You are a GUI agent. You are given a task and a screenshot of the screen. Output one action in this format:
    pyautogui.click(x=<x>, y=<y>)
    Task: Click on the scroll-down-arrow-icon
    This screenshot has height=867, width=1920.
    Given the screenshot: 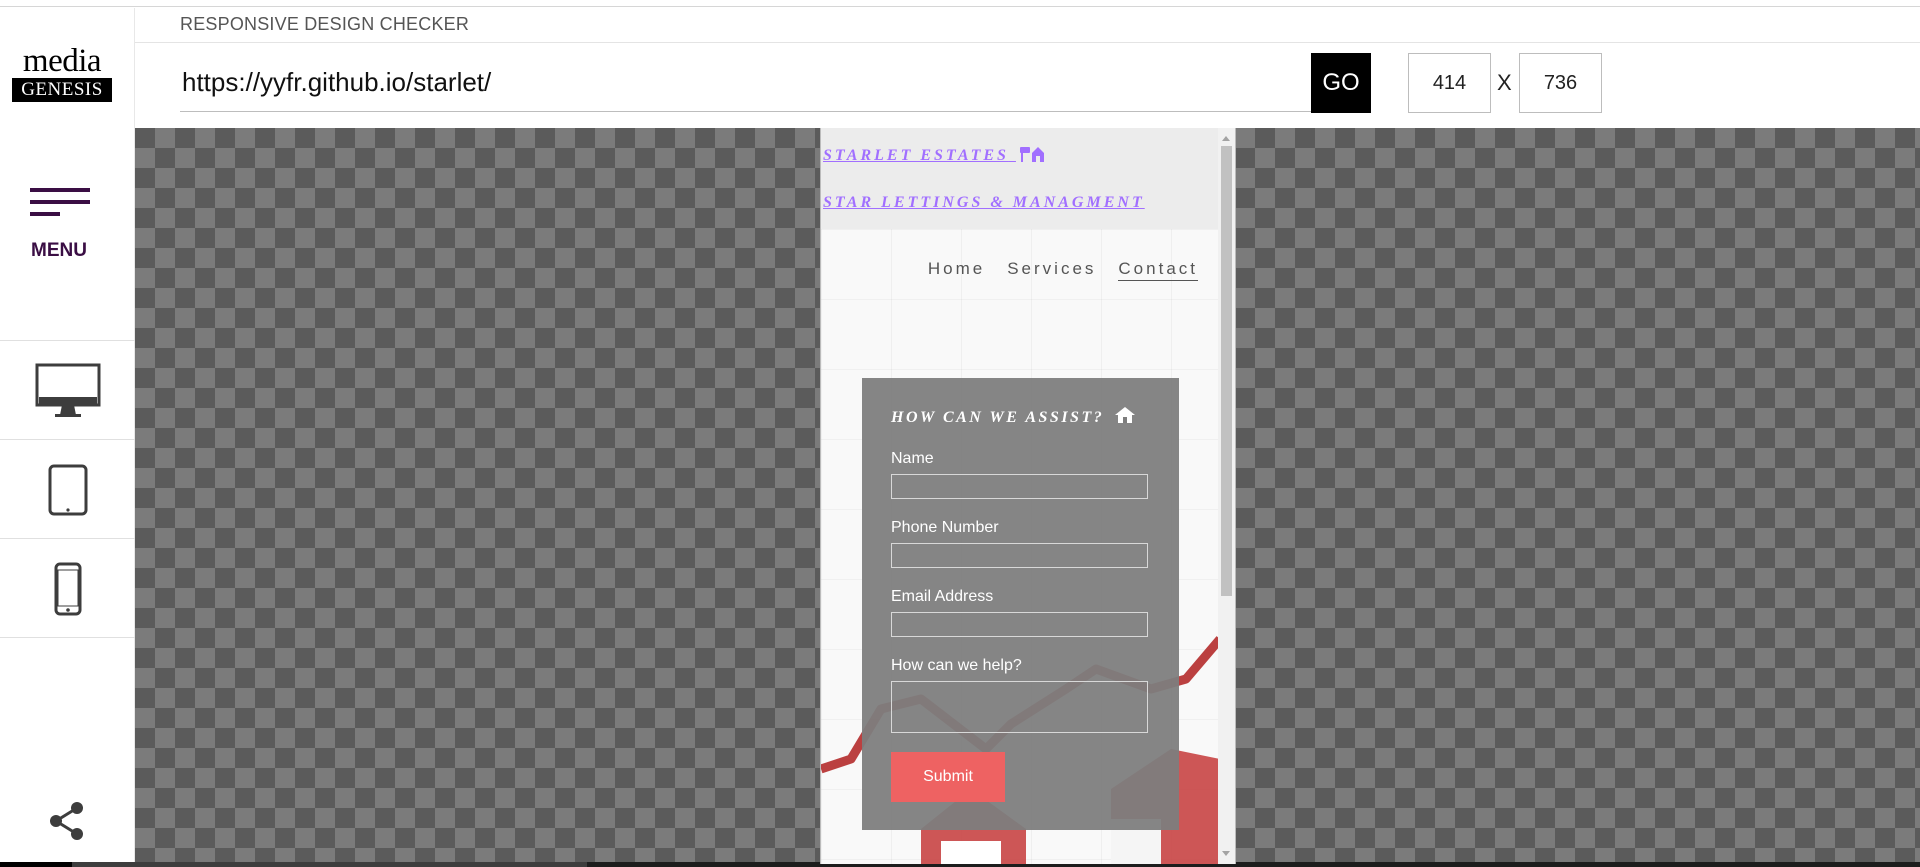 What is the action you would take?
    pyautogui.click(x=1226, y=853)
    